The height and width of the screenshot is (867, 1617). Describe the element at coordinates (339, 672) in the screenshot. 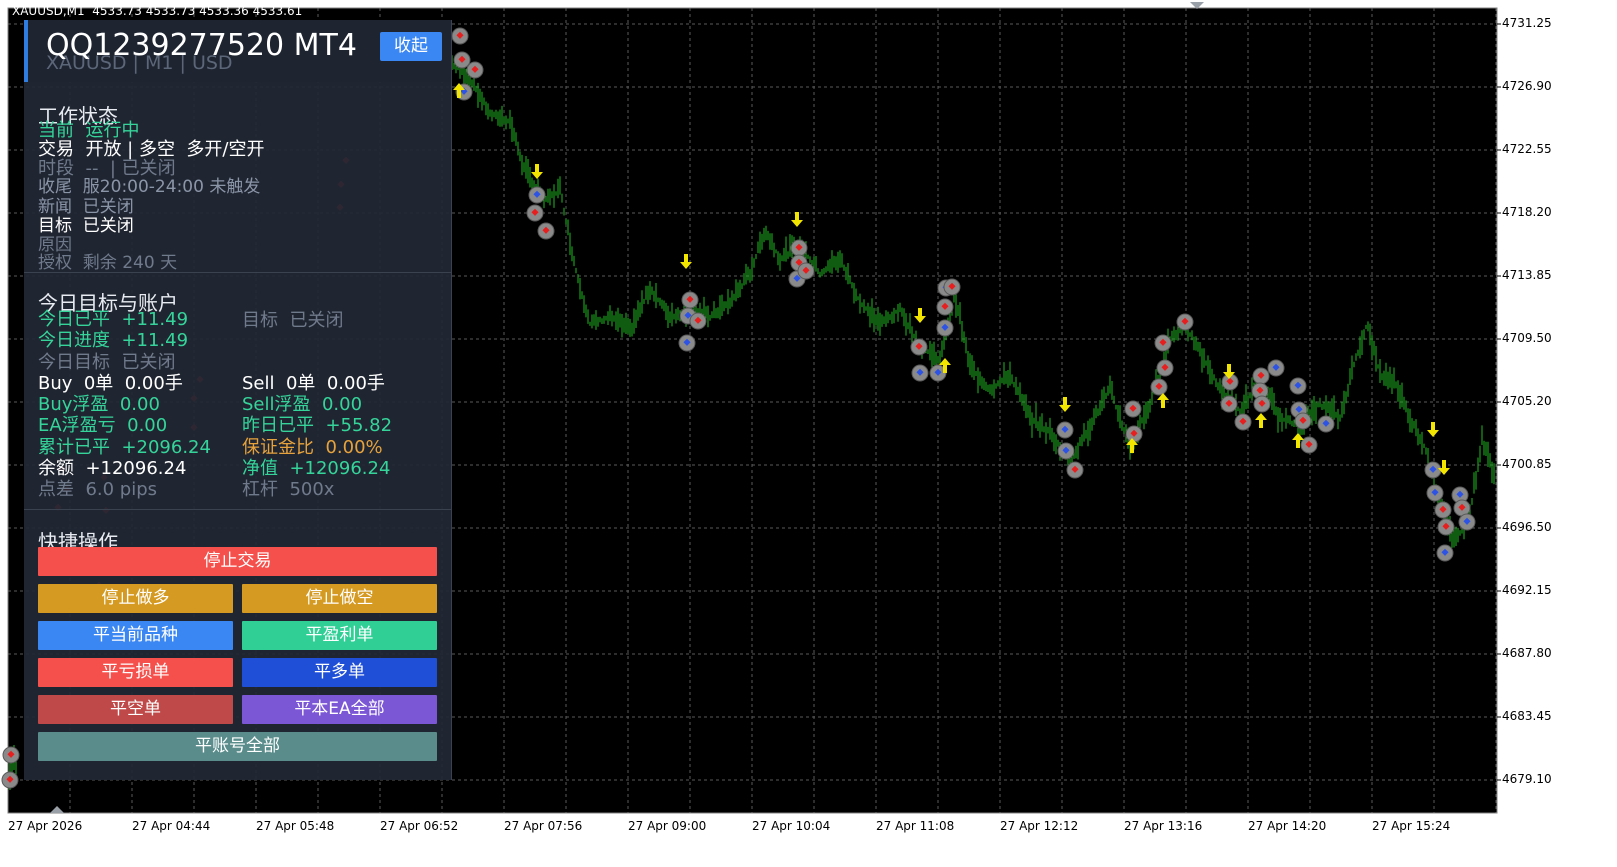

I see `close-buy-button: 平多单` at that location.